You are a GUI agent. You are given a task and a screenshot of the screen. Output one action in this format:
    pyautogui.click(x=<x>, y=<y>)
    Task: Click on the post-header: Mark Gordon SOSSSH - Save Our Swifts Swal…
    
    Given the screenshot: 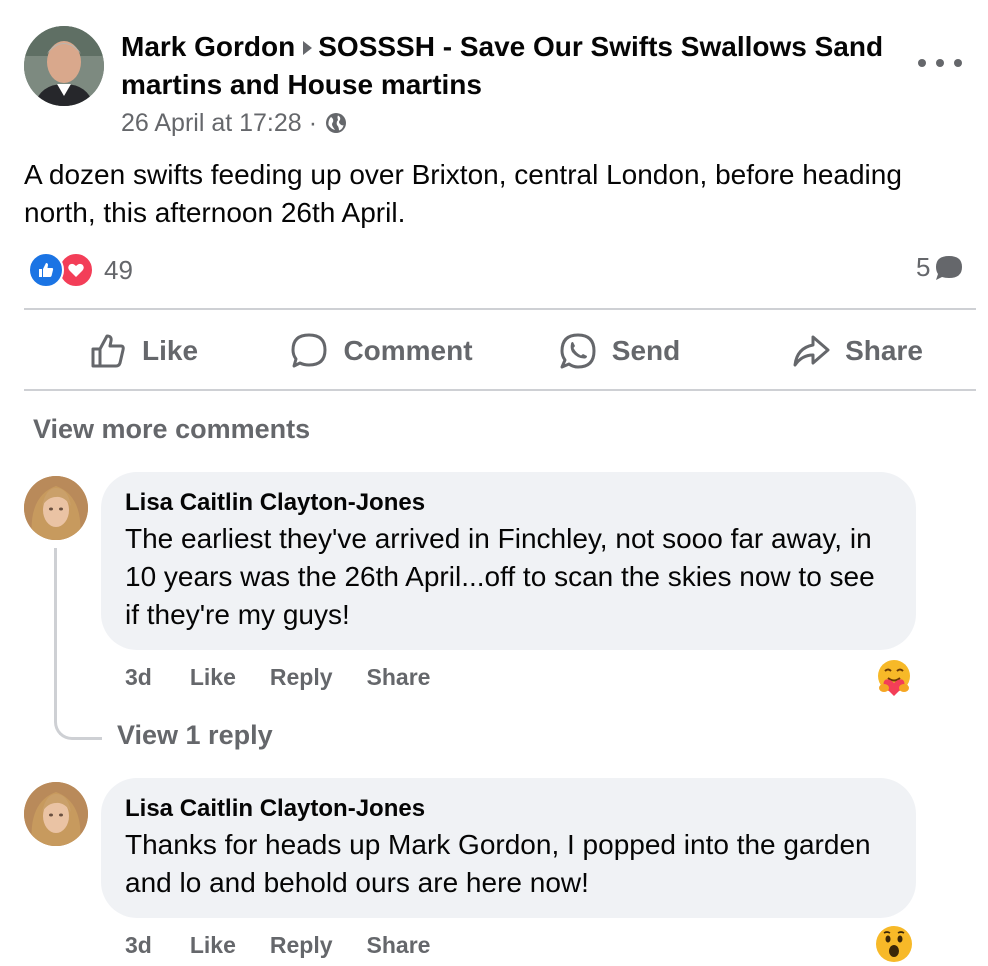 What is the action you would take?
    pyautogui.click(x=511, y=66)
    